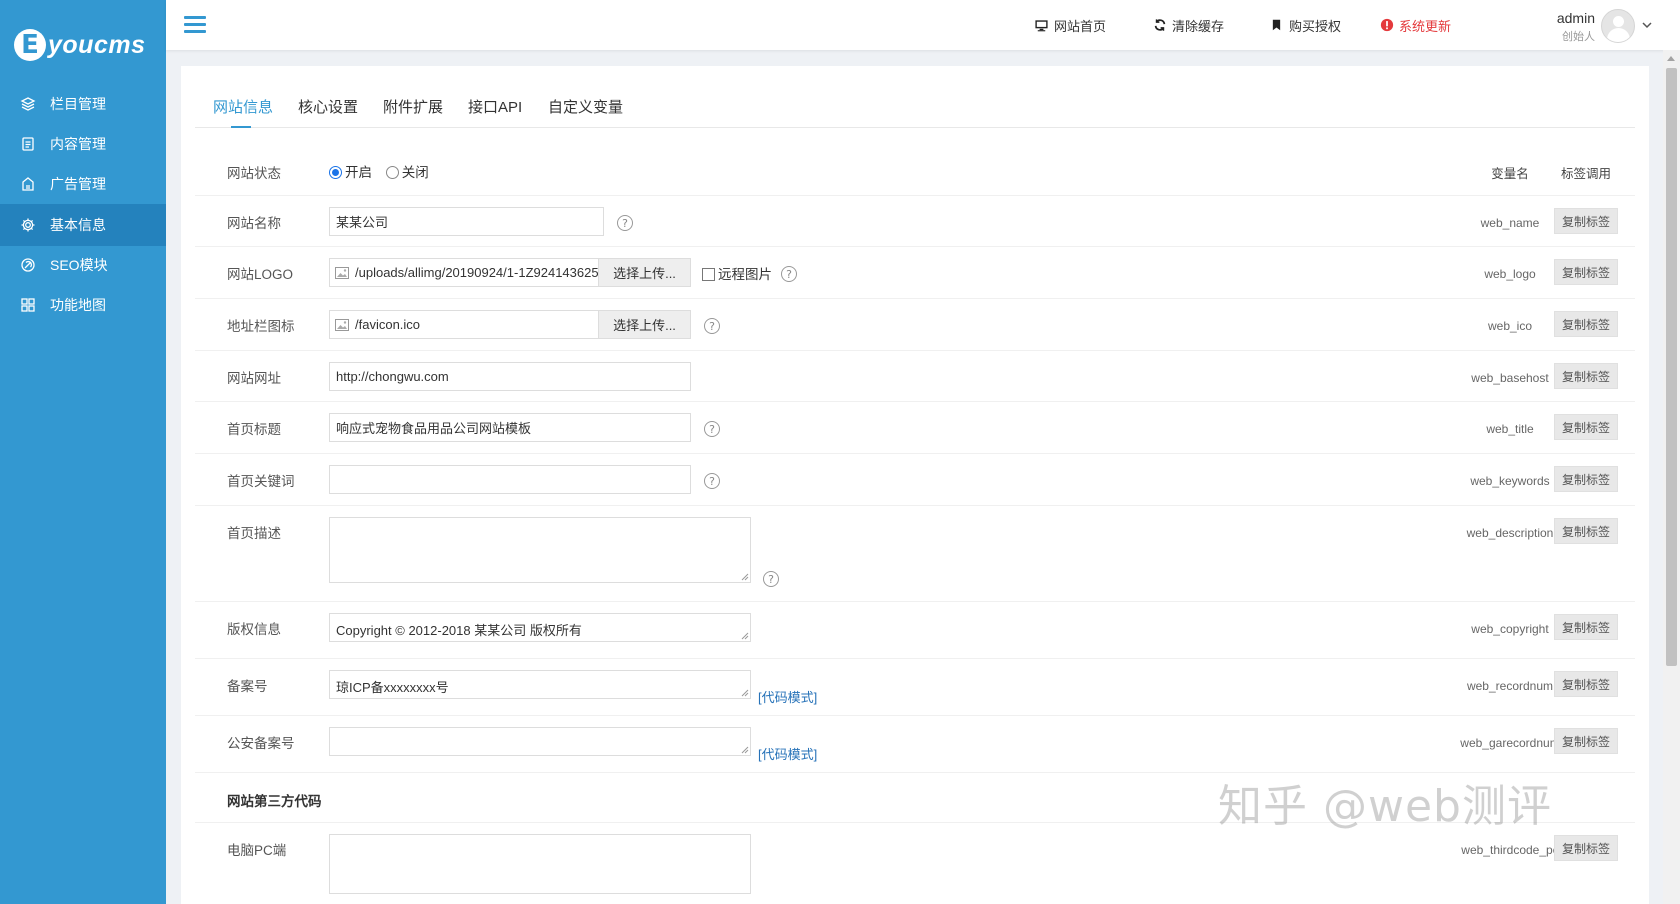 Image resolution: width=1680 pixels, height=904 pixels. I want to click on menu-toggle-icon, so click(195, 25).